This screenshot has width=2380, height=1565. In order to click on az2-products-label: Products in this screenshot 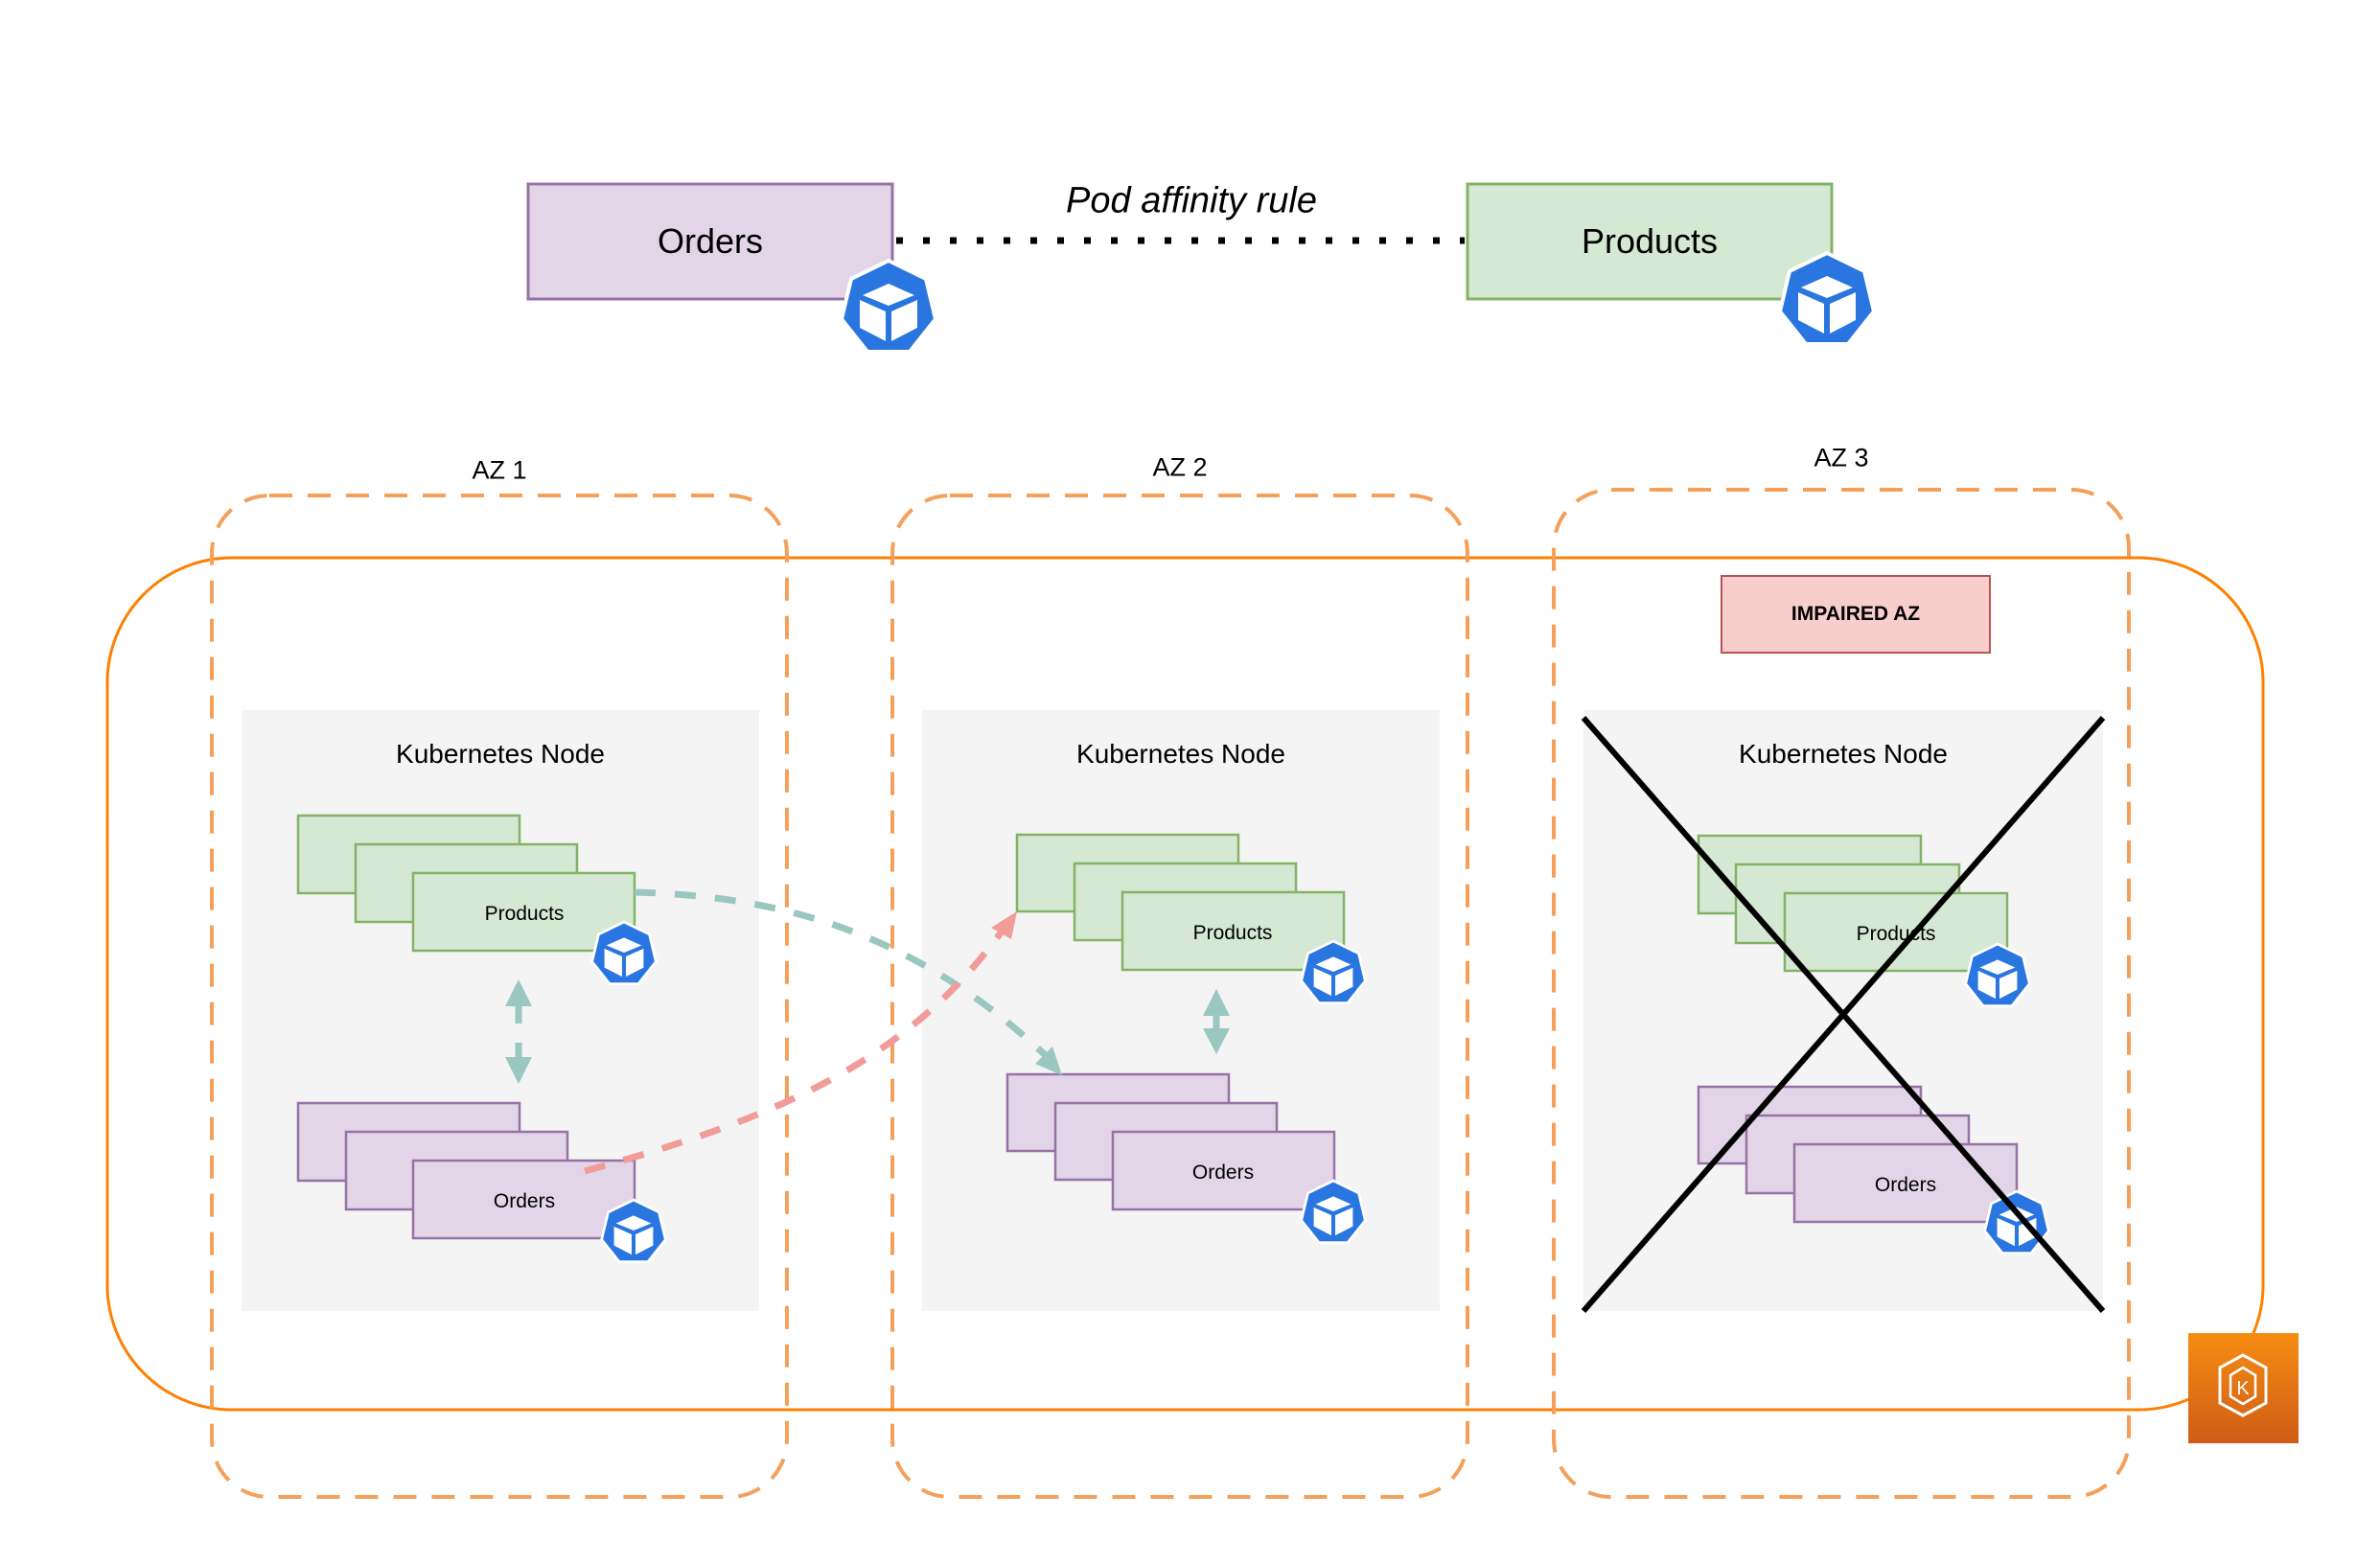, I will do `click(1232, 933)`.